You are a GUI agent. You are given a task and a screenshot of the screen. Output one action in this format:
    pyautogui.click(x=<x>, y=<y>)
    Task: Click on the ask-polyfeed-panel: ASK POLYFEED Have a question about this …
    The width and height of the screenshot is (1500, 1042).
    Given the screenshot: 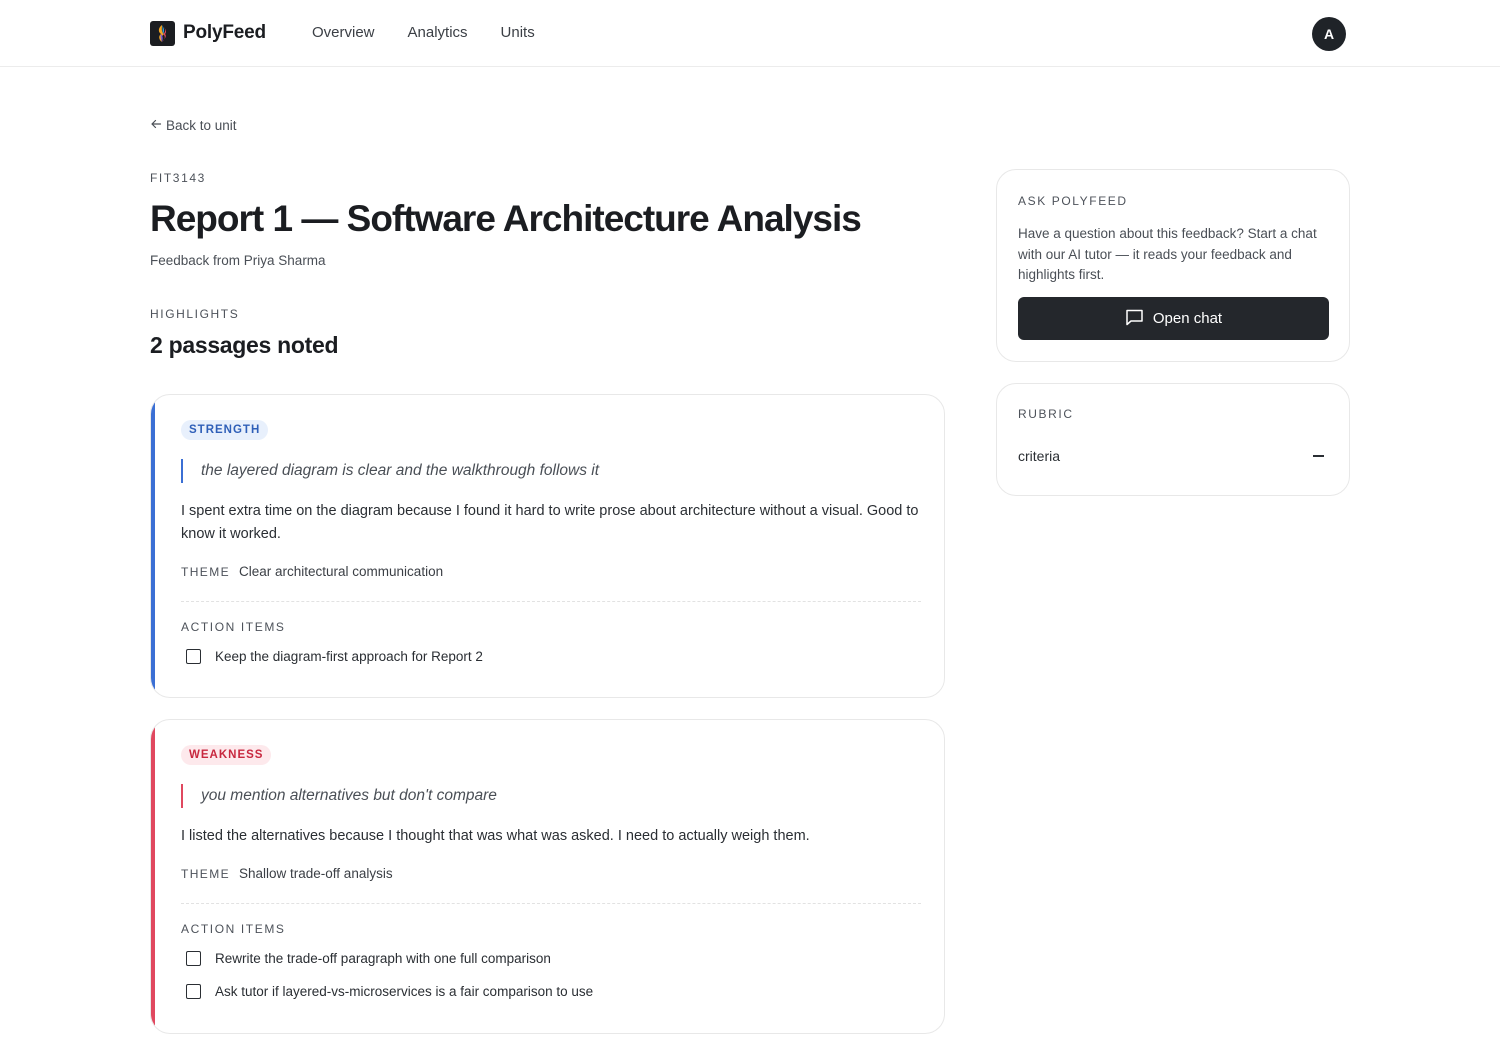 What is the action you would take?
    pyautogui.click(x=1173, y=265)
    